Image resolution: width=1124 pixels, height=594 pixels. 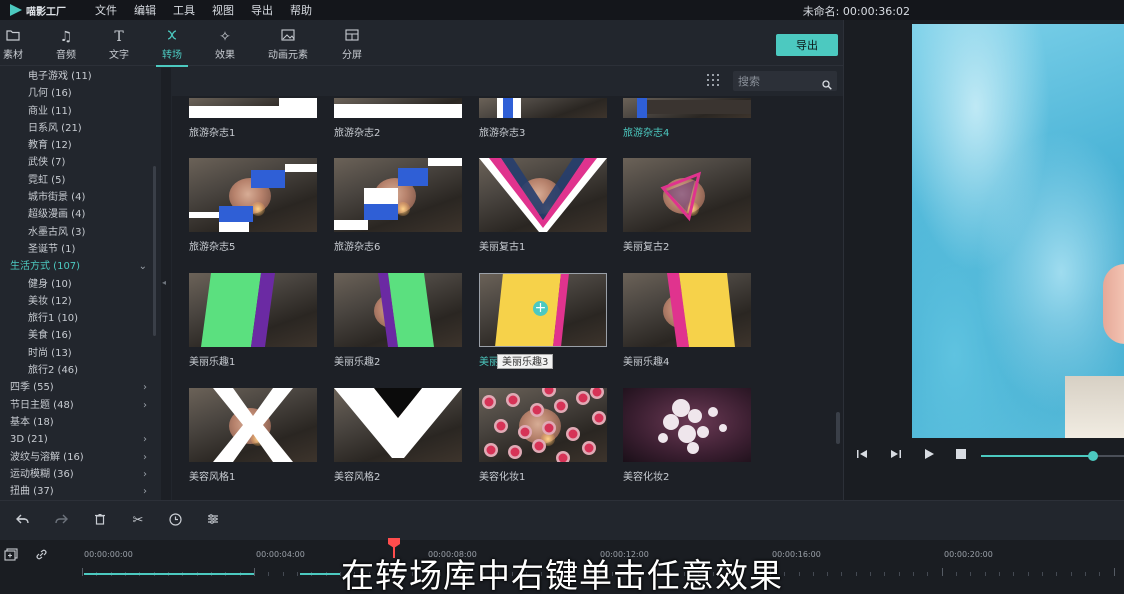 What do you see at coordinates (502, 133) in the screenshot?
I see `transition-label: 旅游杂志3` at bounding box center [502, 133].